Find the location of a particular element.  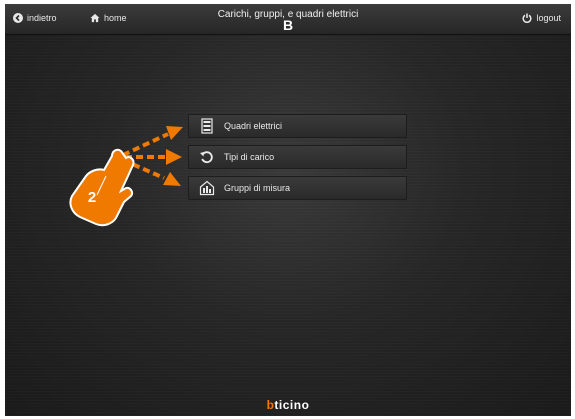

menu-item-label: Gruppi di misura is located at coordinates (257, 188).